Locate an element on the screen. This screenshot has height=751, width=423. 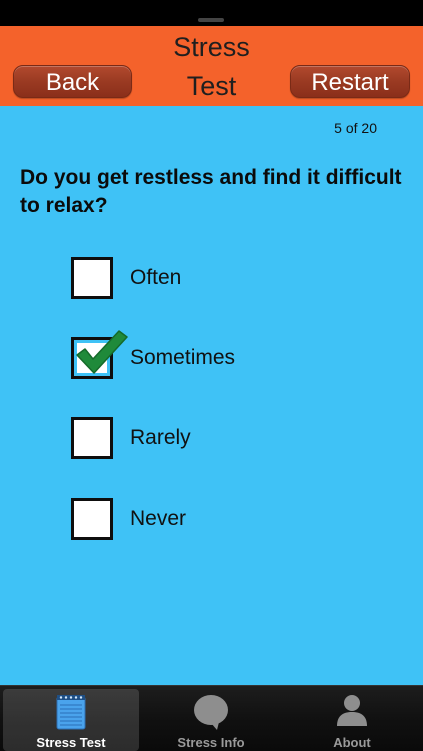
status-indicator is located at coordinates (211, 20).